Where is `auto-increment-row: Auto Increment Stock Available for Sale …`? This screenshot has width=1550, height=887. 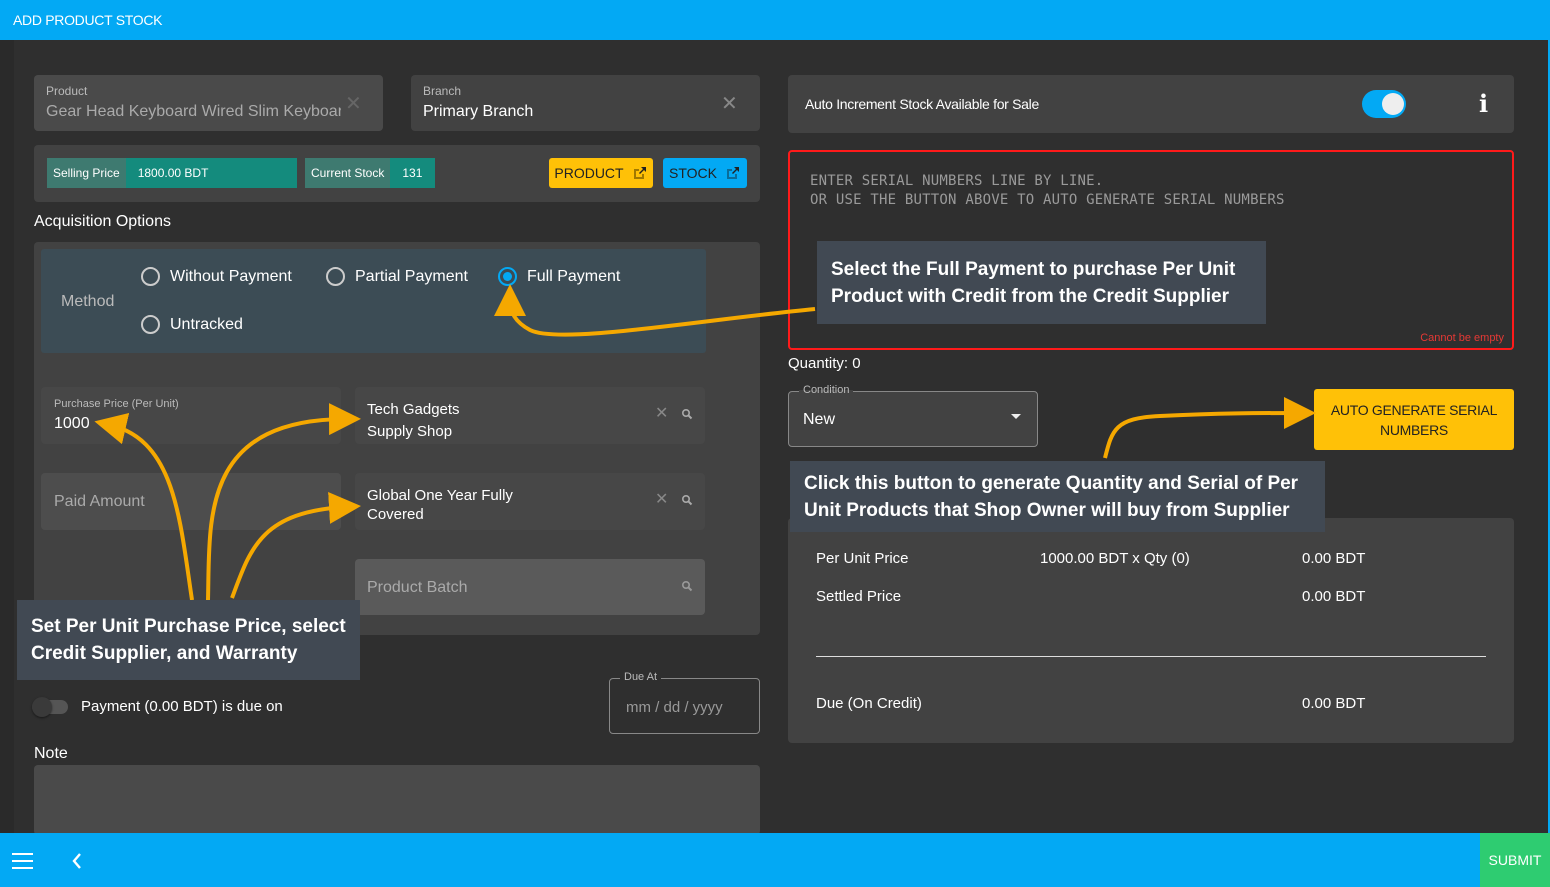 auto-increment-row: Auto Increment Stock Available for Sale … is located at coordinates (1151, 104).